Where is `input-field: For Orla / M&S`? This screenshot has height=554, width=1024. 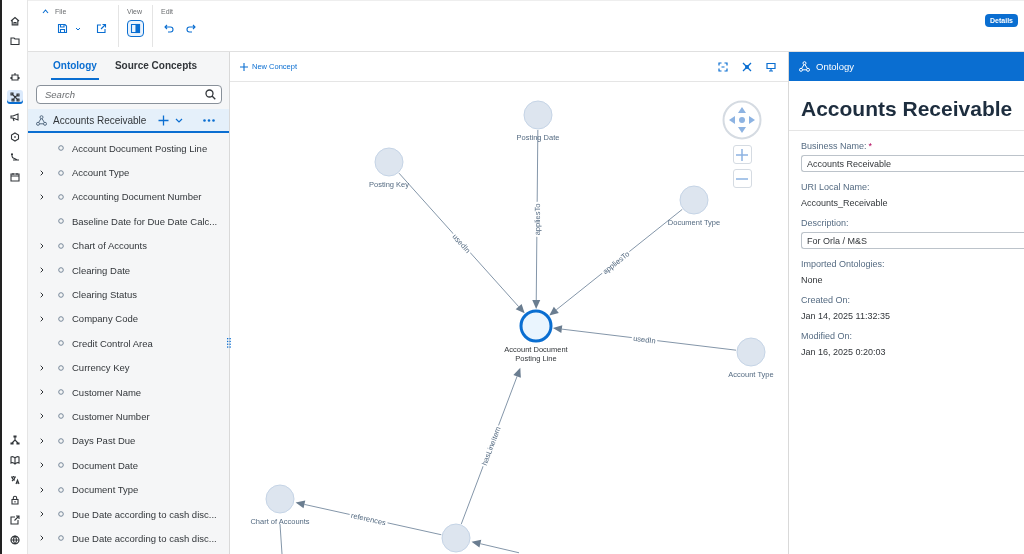
input-field: For Orla / M&S is located at coordinates (912, 240).